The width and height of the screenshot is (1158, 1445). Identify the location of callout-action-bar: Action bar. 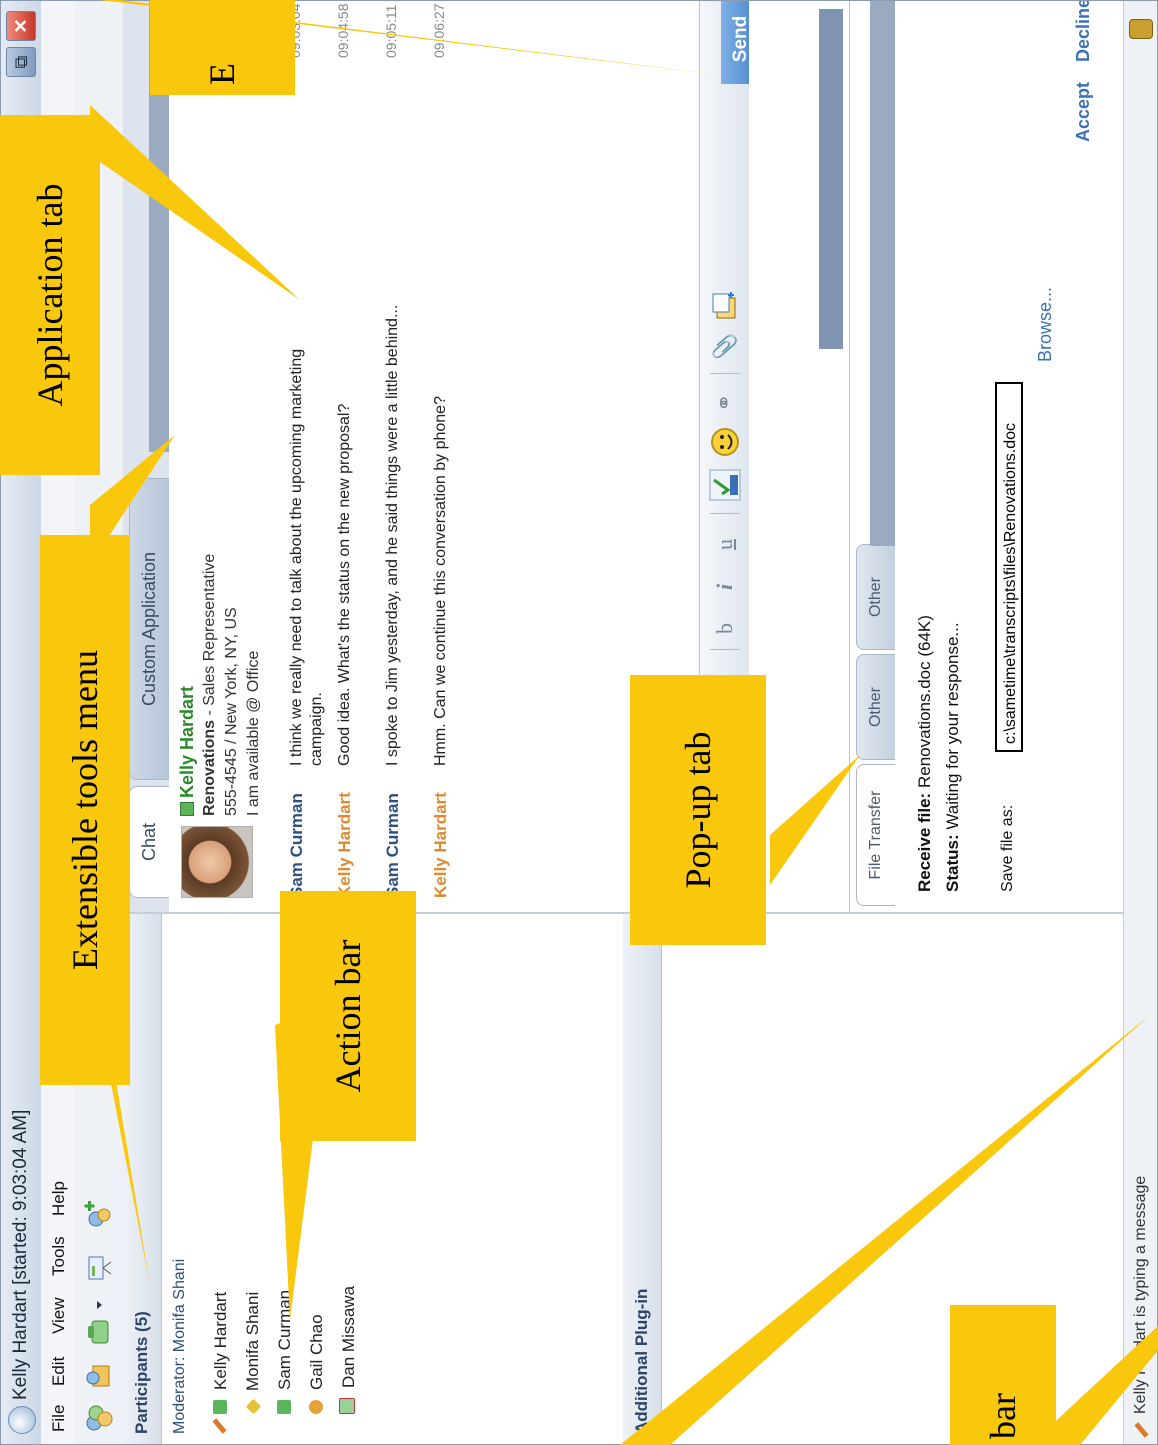
(348, 1016).